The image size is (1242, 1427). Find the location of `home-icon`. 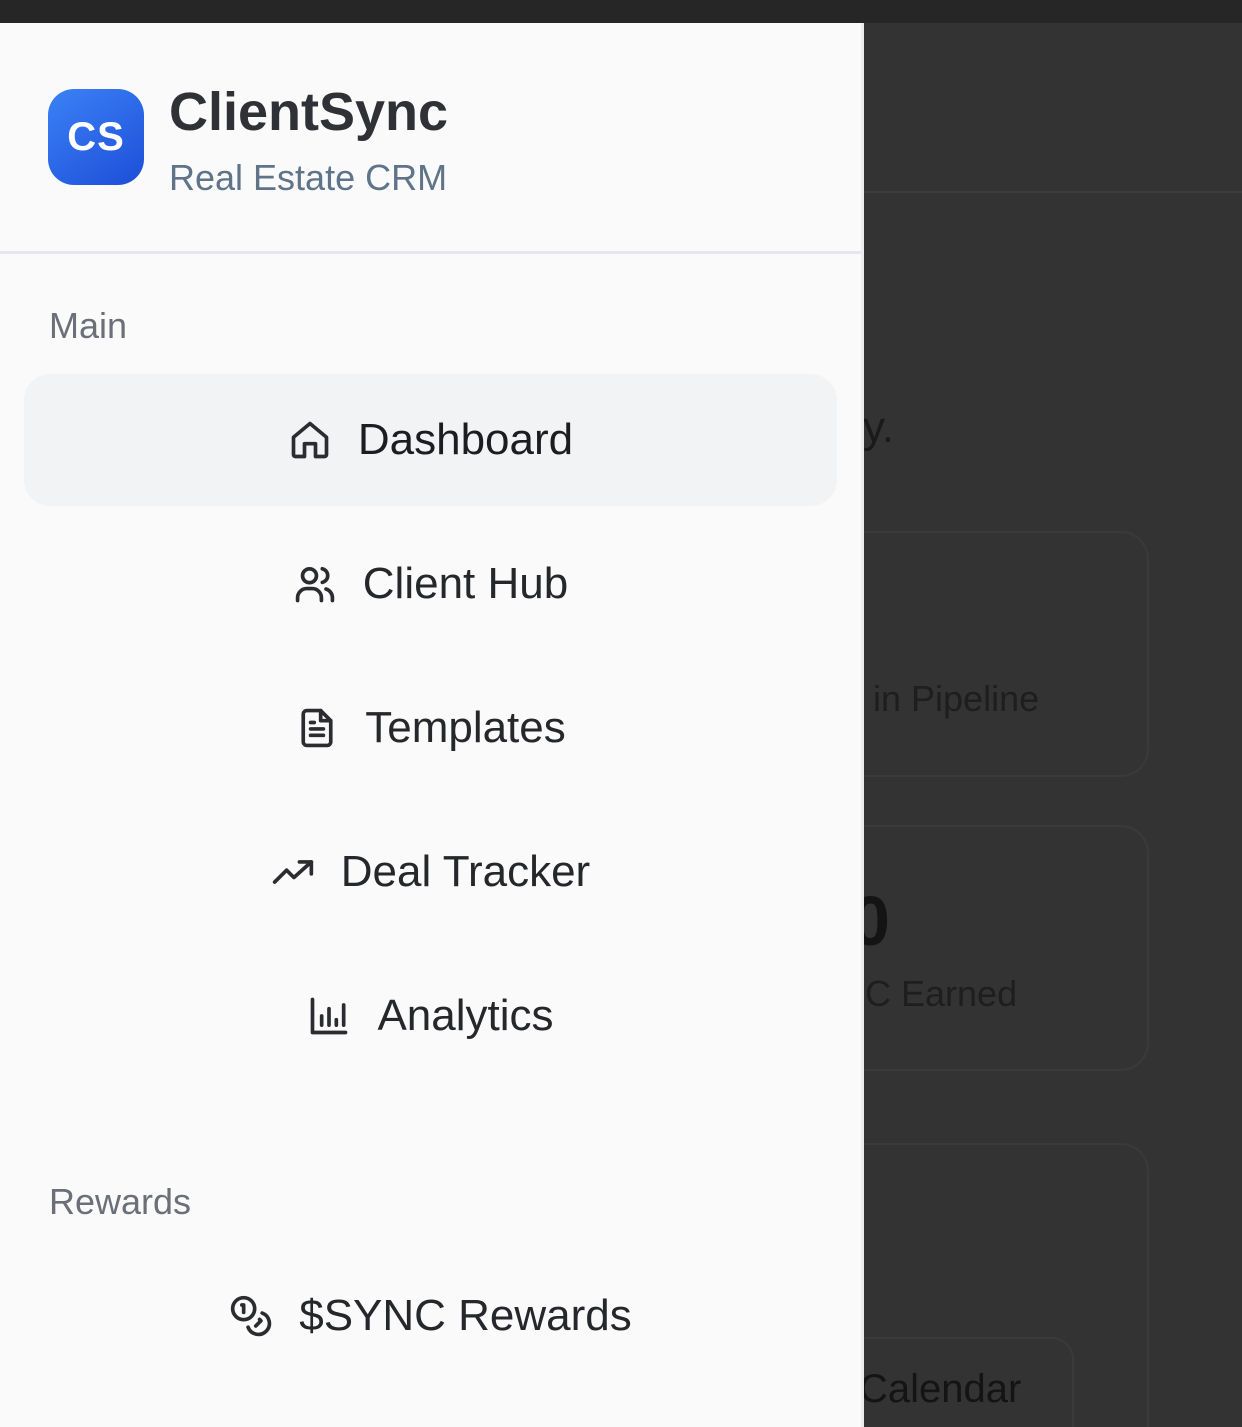

home-icon is located at coordinates (310, 440).